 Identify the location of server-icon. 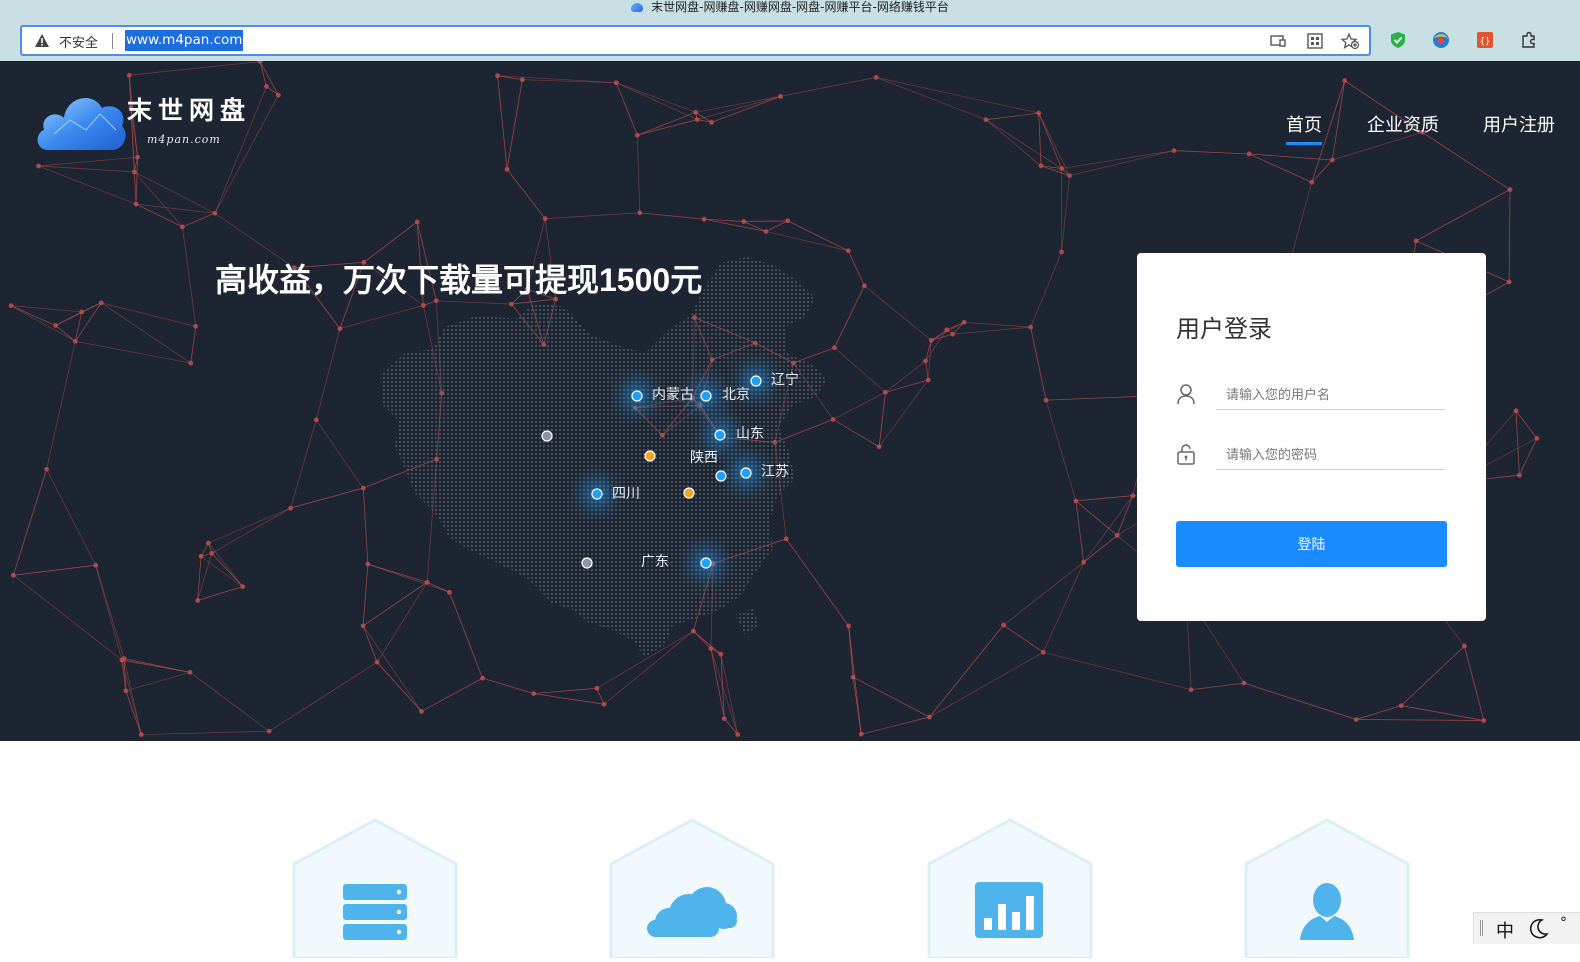
(375, 912).